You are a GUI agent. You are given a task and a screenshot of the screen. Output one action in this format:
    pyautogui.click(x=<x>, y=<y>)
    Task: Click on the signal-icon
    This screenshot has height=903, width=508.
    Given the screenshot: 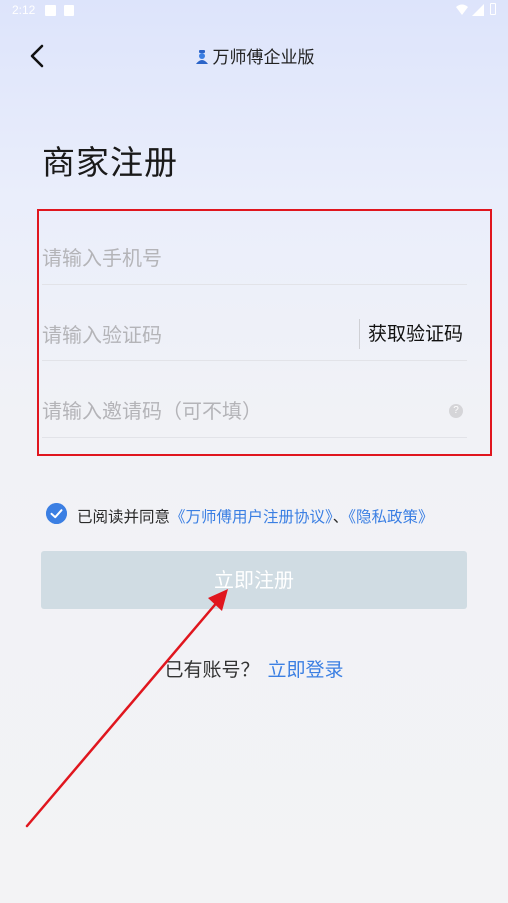 What is the action you would take?
    pyautogui.click(x=478, y=10)
    